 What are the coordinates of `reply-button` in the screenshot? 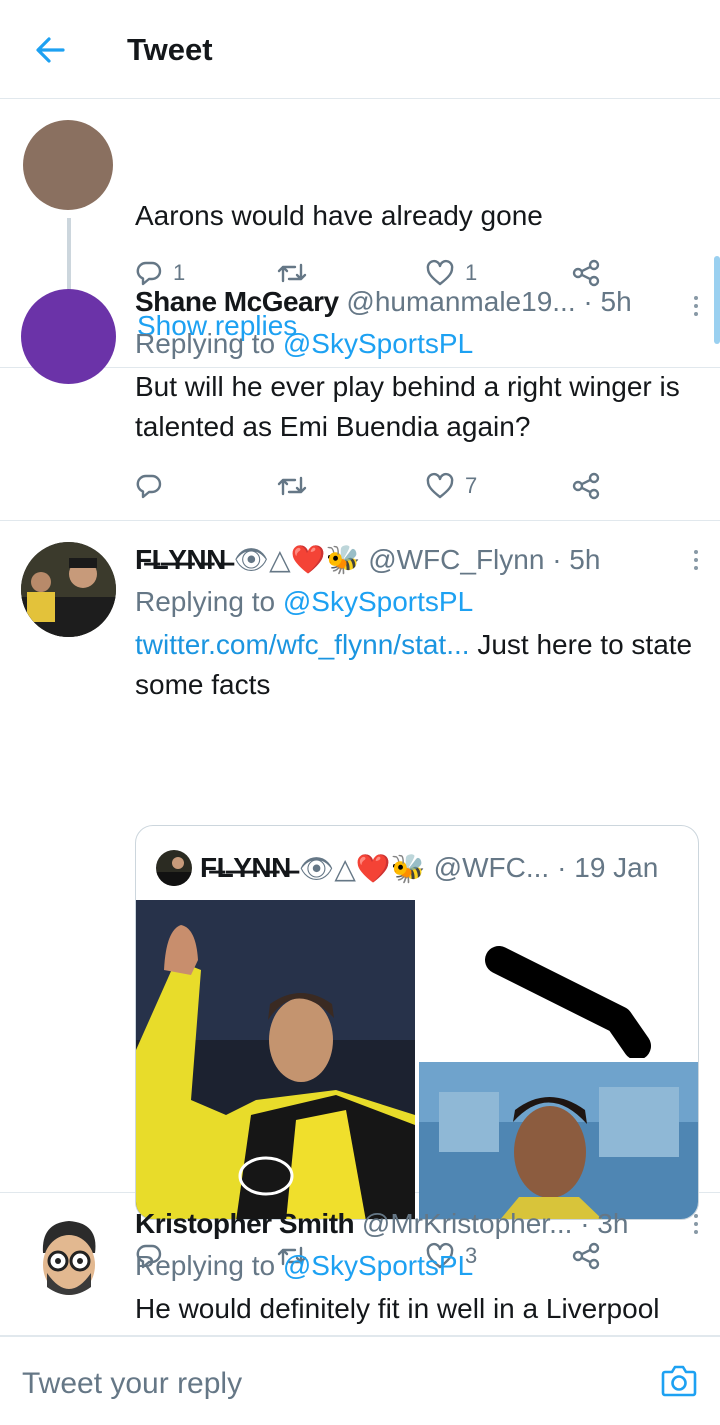 It's located at (149, 486).